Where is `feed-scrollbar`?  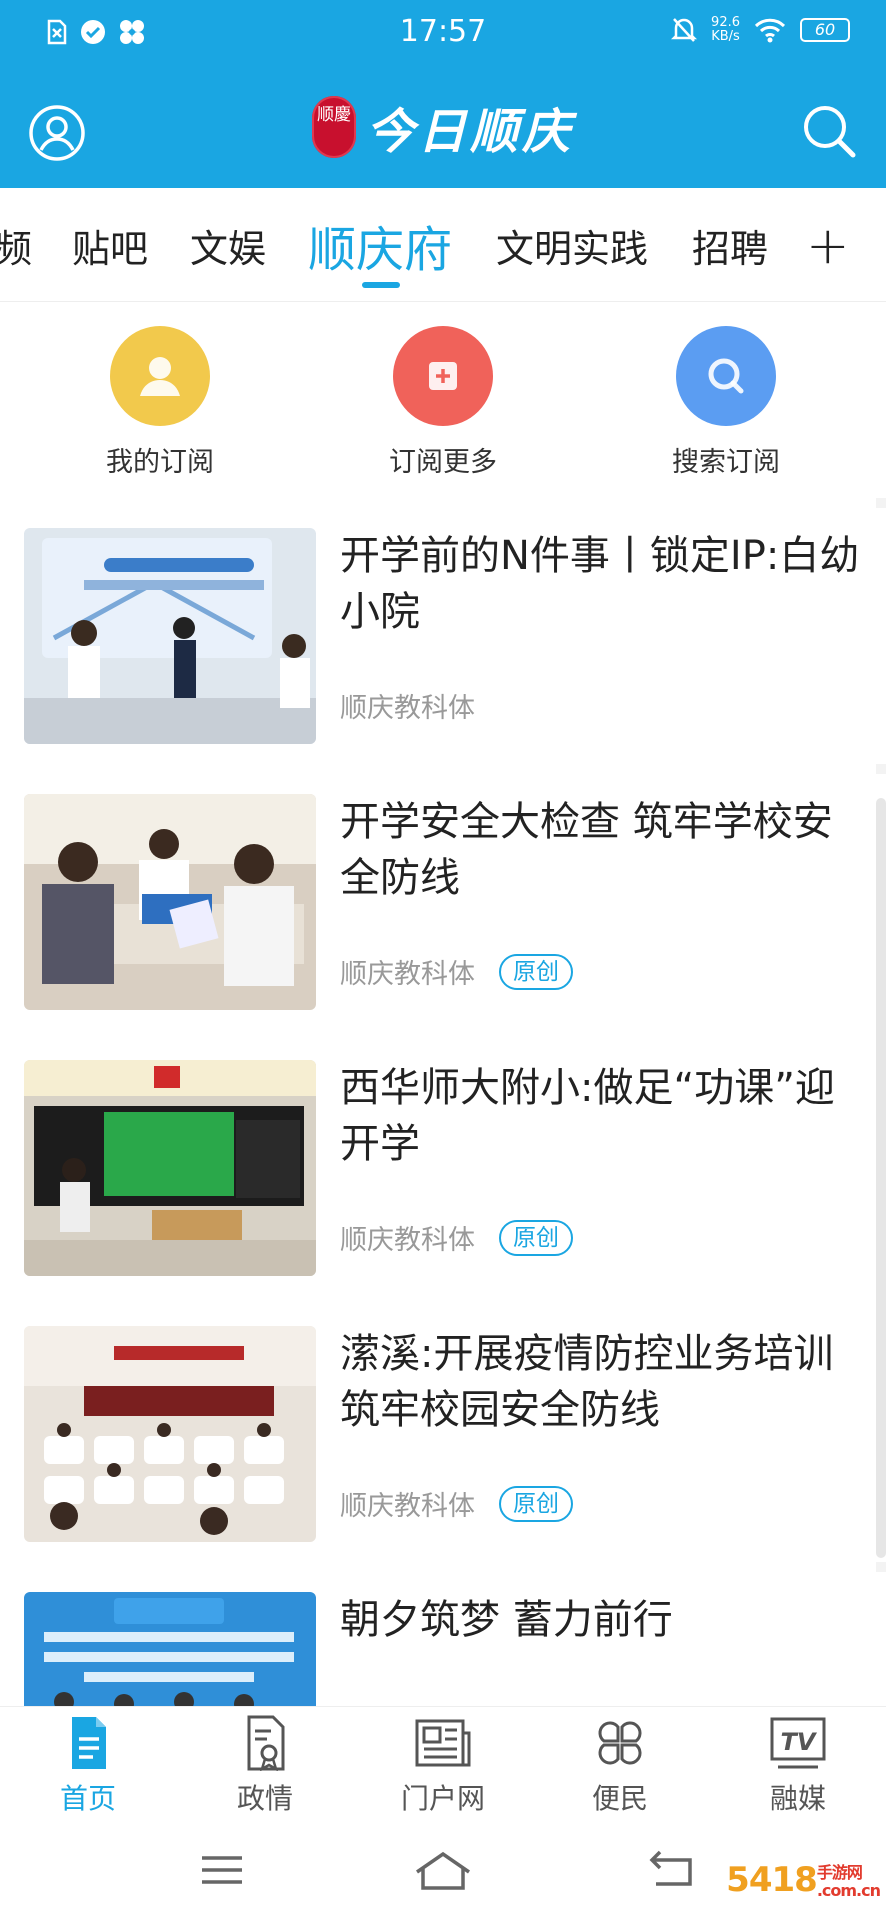
feed-scrollbar is located at coordinates (881, 1178).